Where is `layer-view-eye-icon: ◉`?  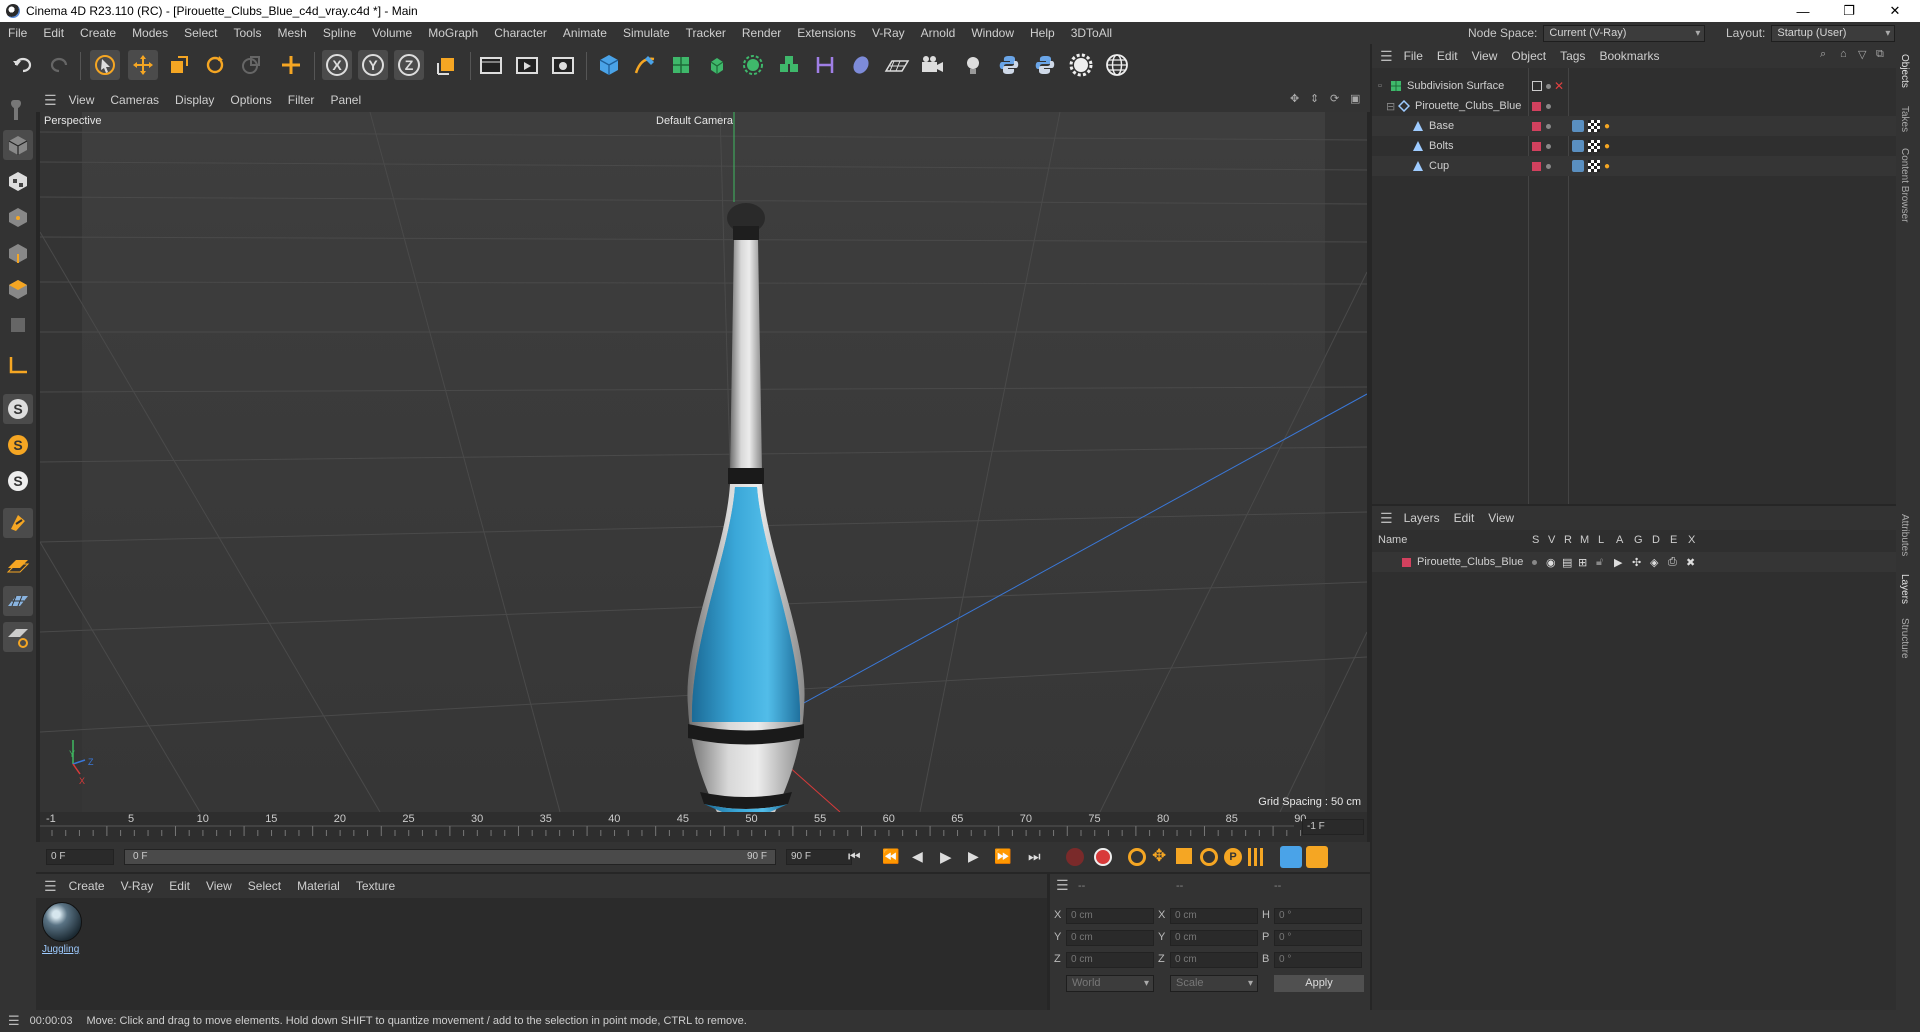
layer-view-eye-icon: ◉ is located at coordinates (1551, 562).